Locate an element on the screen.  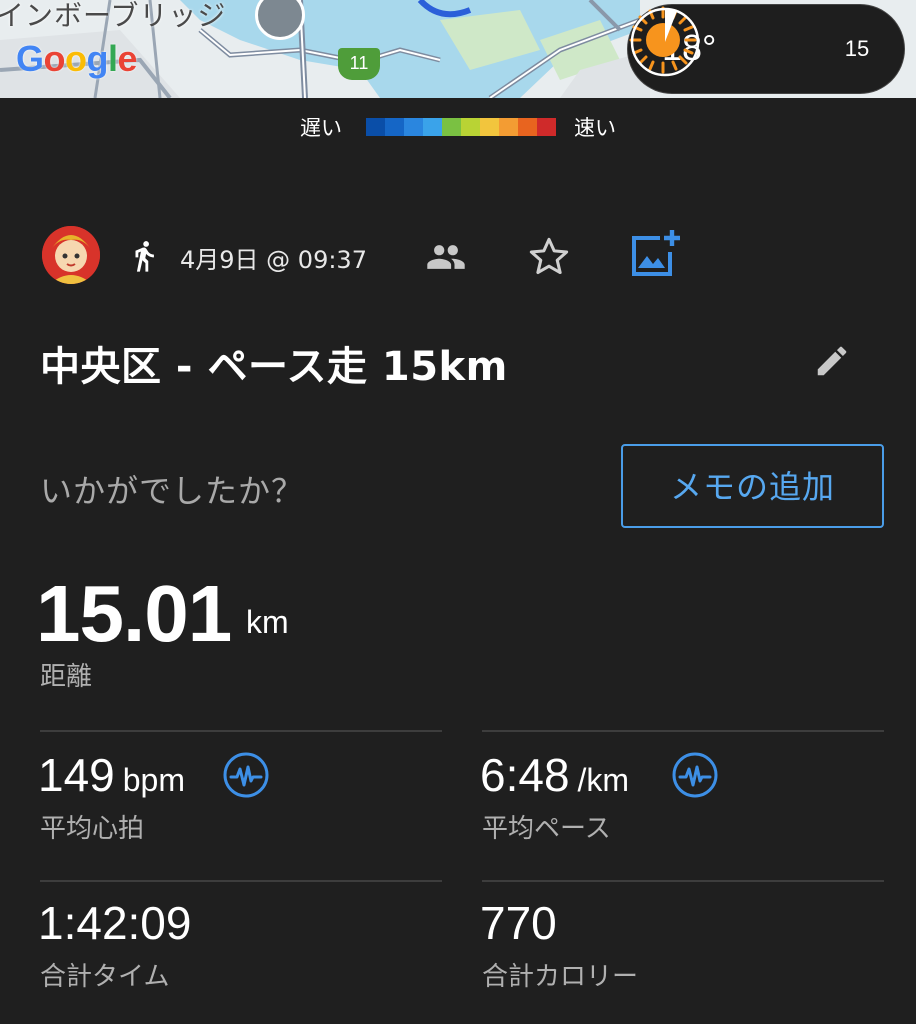
weather-widget: 18° 15 is located at coordinates (766, 49).